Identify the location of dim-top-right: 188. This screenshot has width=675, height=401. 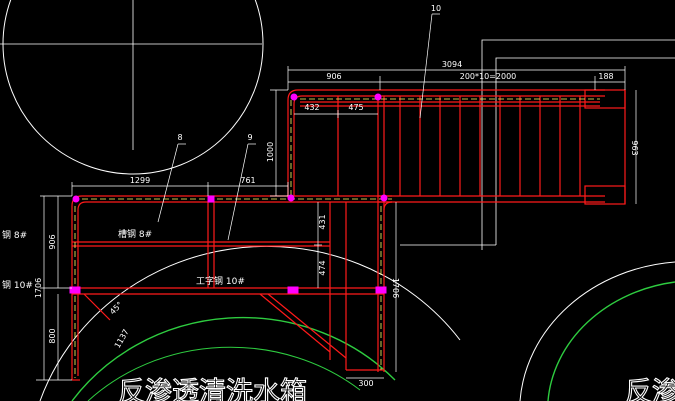
(605, 76).